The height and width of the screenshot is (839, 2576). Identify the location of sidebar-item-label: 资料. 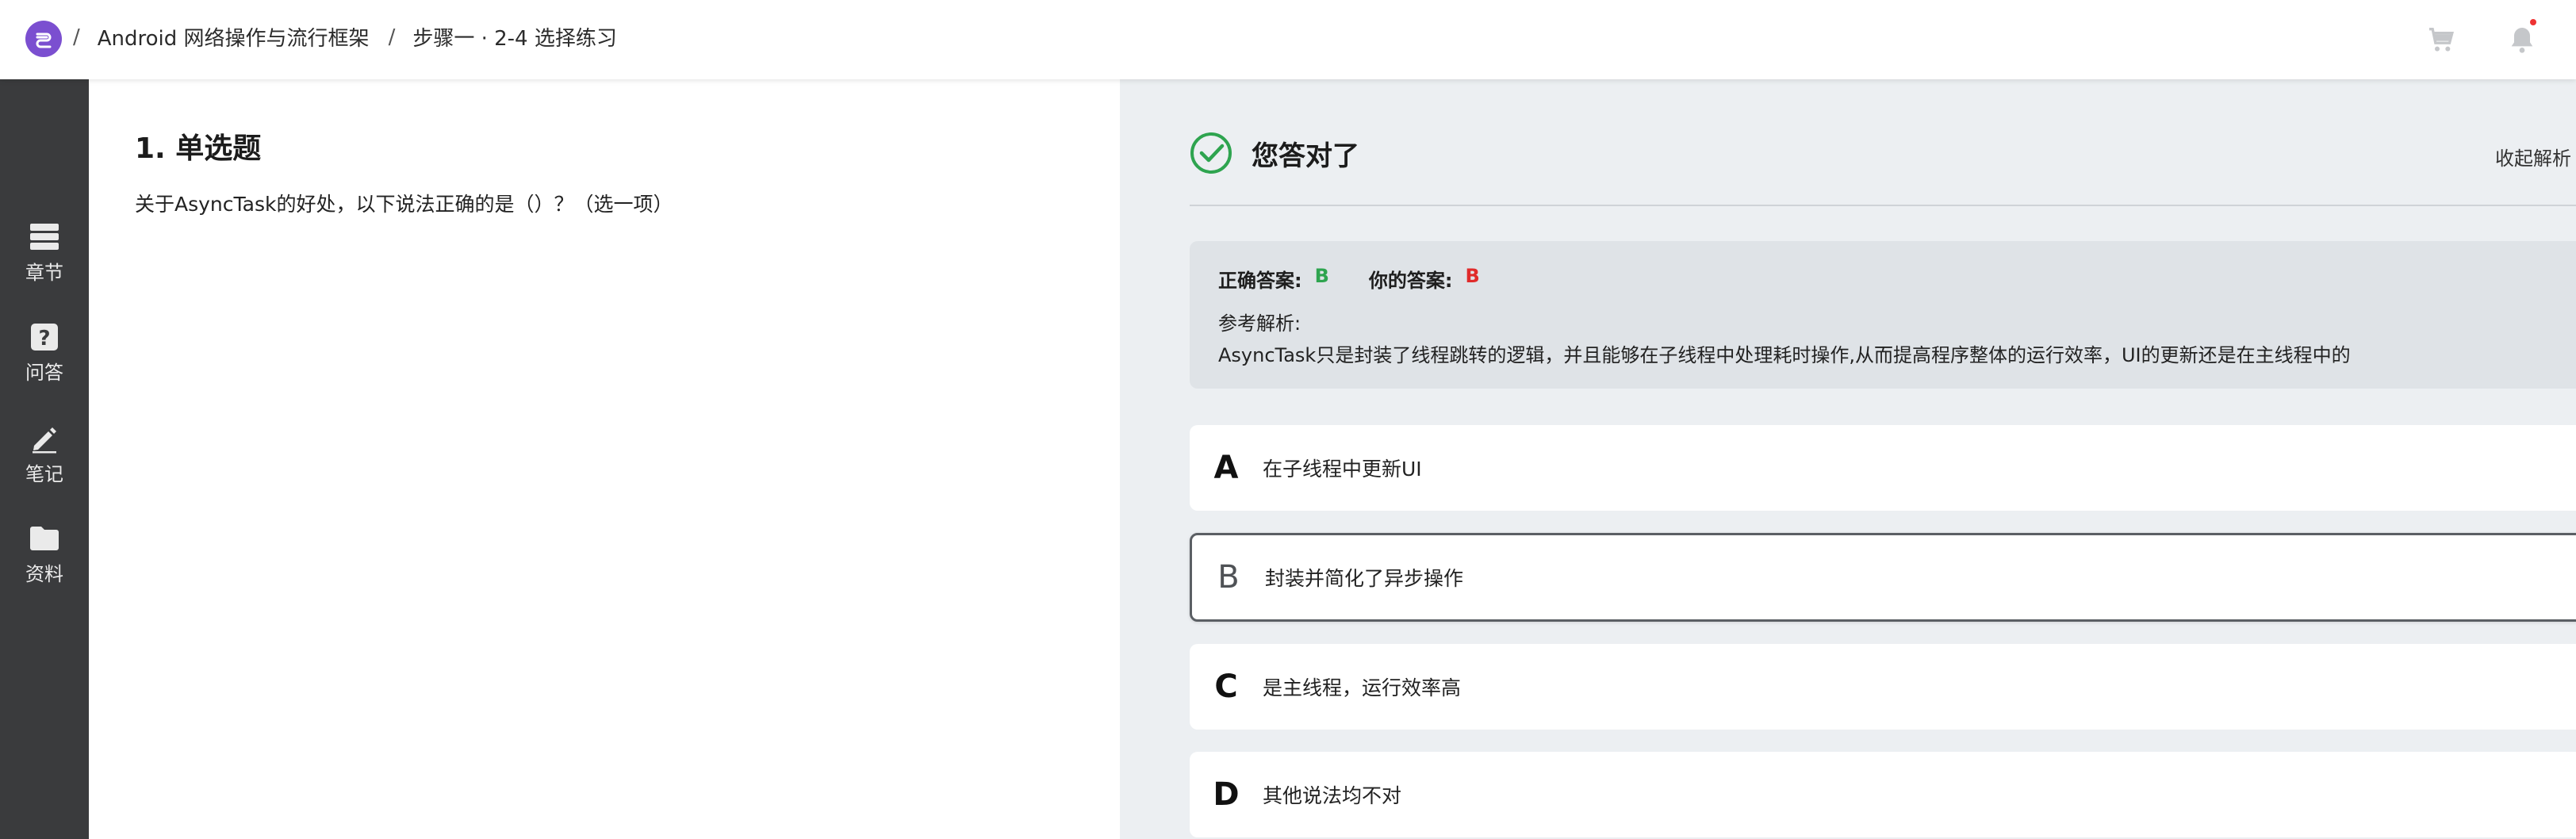
(44, 574).